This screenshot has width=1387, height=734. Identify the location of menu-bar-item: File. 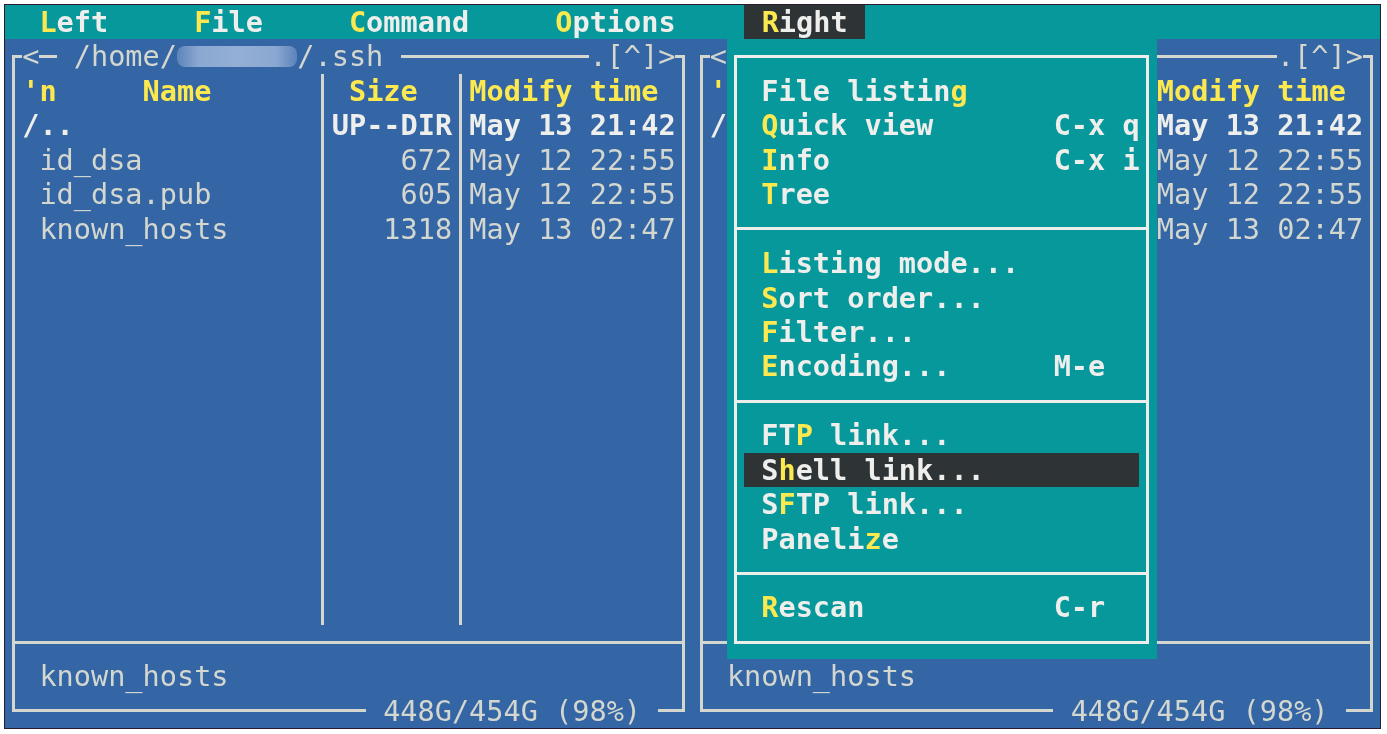
(228, 22).